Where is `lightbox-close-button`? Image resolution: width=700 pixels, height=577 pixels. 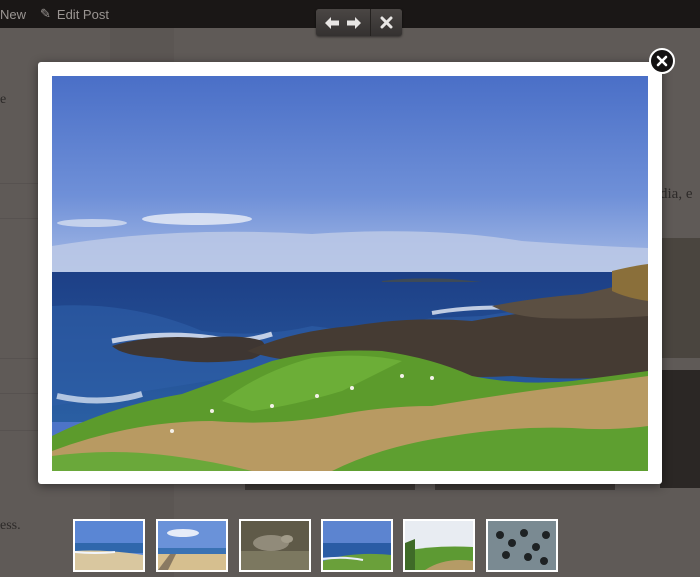
lightbox-close-button is located at coordinates (662, 61).